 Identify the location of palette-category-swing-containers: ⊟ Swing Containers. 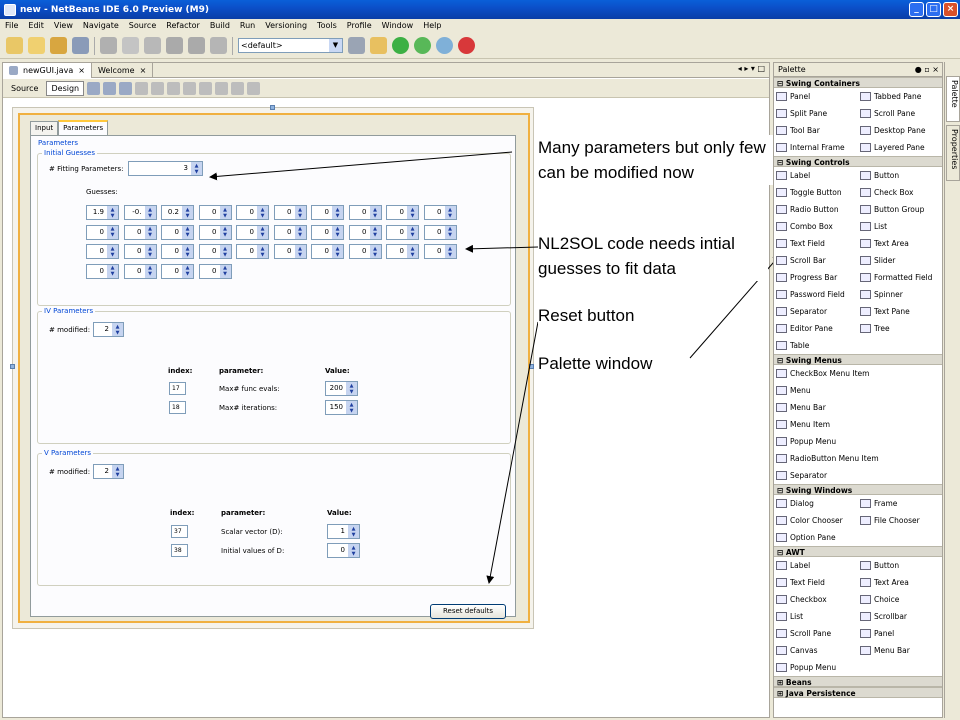
(858, 82).